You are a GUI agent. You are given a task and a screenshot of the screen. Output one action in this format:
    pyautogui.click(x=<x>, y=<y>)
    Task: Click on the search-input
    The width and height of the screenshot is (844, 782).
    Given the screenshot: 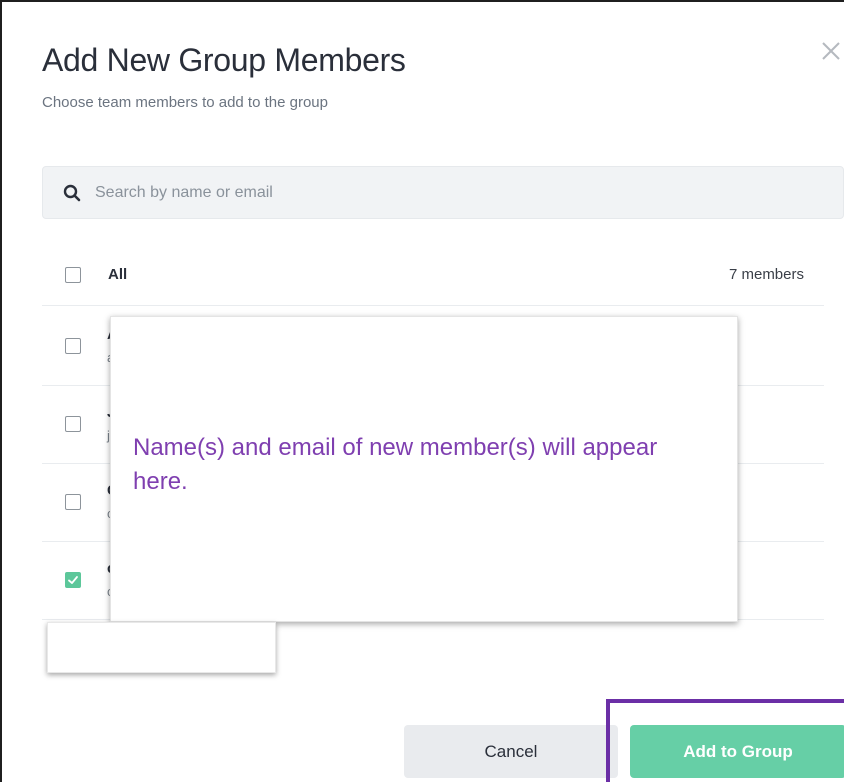 What is the action you would take?
    pyautogui.click(x=395, y=192)
    